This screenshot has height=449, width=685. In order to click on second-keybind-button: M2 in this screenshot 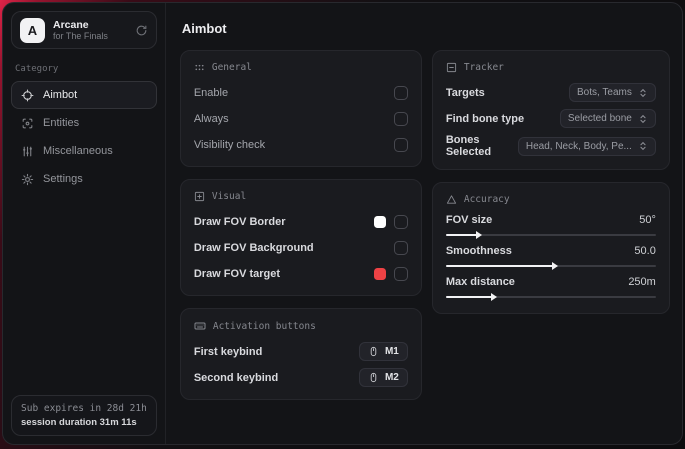, I will do `click(383, 377)`.